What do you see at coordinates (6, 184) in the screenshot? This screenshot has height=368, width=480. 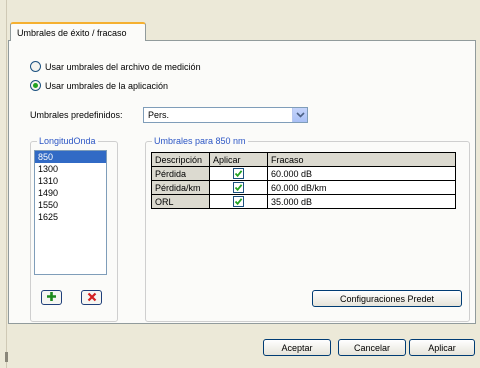 I see `window-edge` at bounding box center [6, 184].